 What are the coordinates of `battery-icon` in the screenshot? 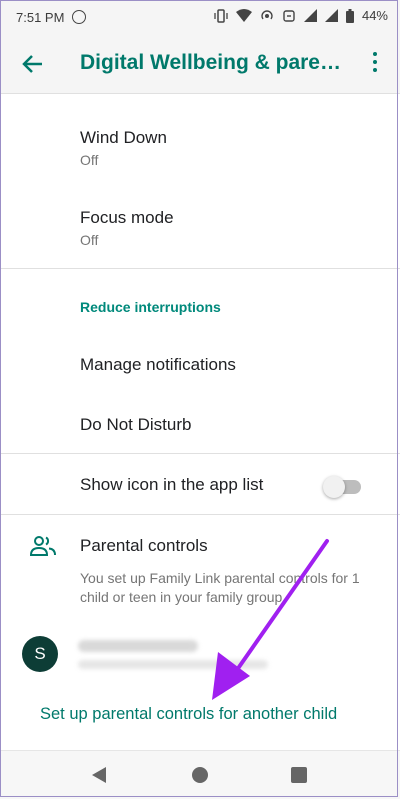 It's located at (349, 15).